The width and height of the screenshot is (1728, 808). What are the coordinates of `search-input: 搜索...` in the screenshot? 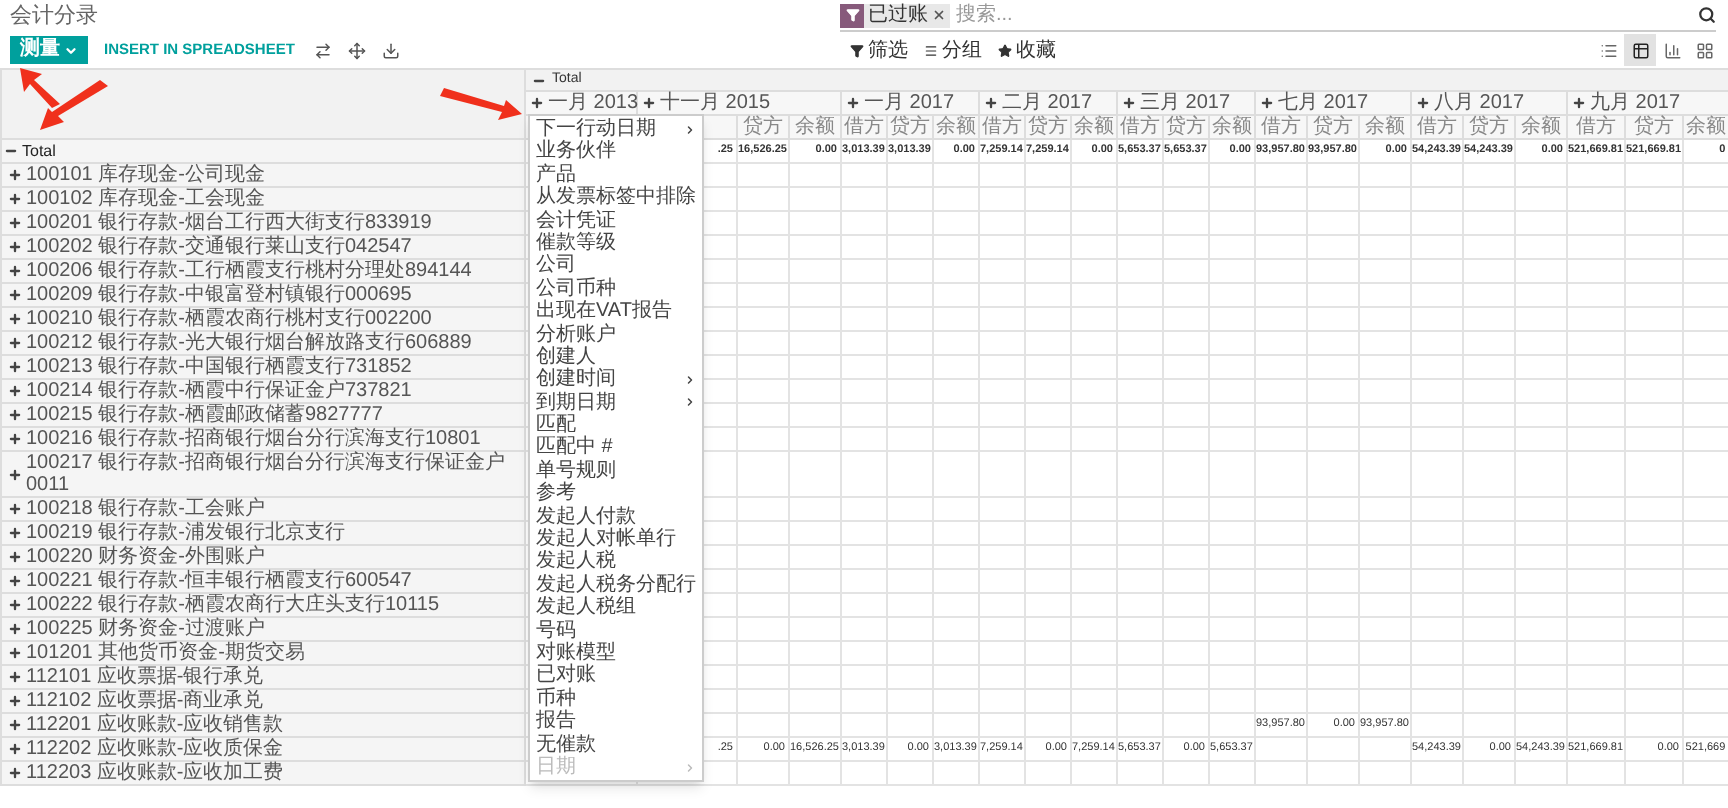 It's located at (1327, 15).